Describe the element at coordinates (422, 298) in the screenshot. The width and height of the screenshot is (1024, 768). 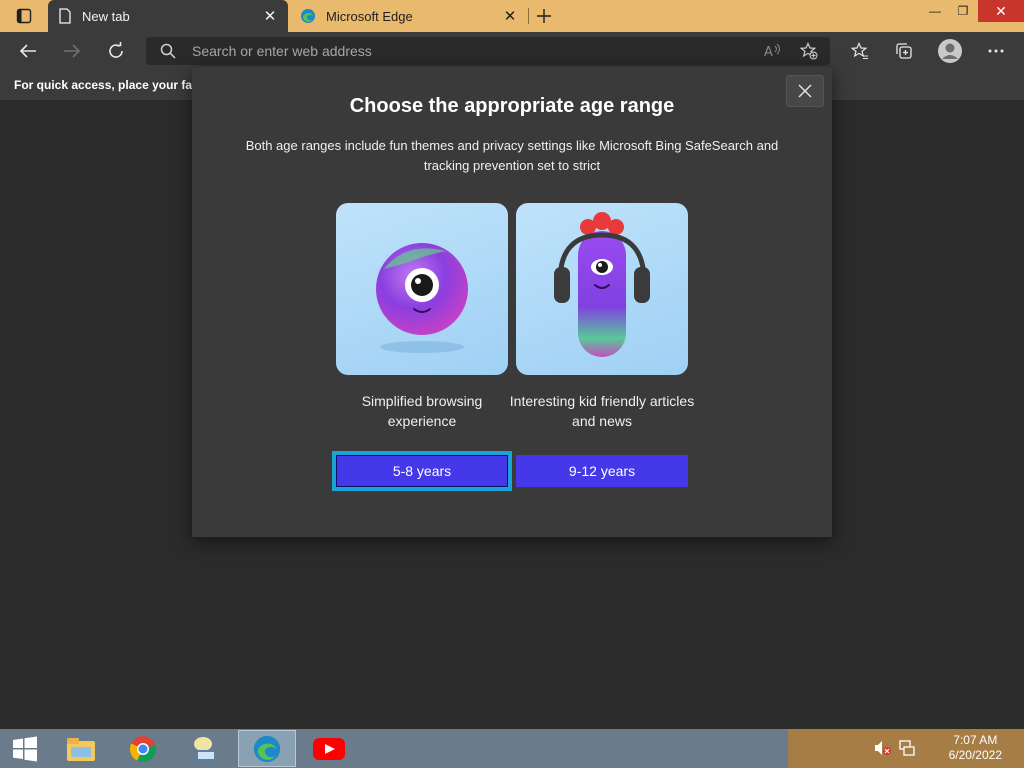
I see `round-creature-illustration` at that location.